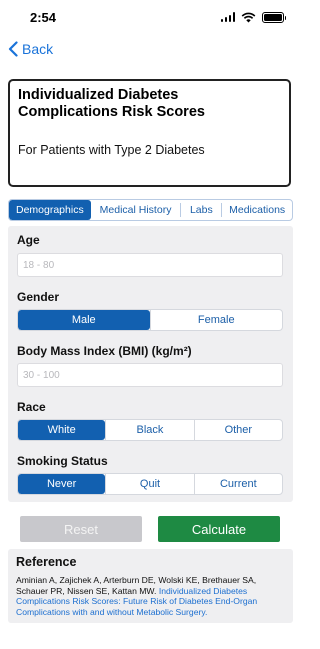 This screenshot has width=320, height=649. What do you see at coordinates (31, 407) in the screenshot?
I see `race-label: Race` at bounding box center [31, 407].